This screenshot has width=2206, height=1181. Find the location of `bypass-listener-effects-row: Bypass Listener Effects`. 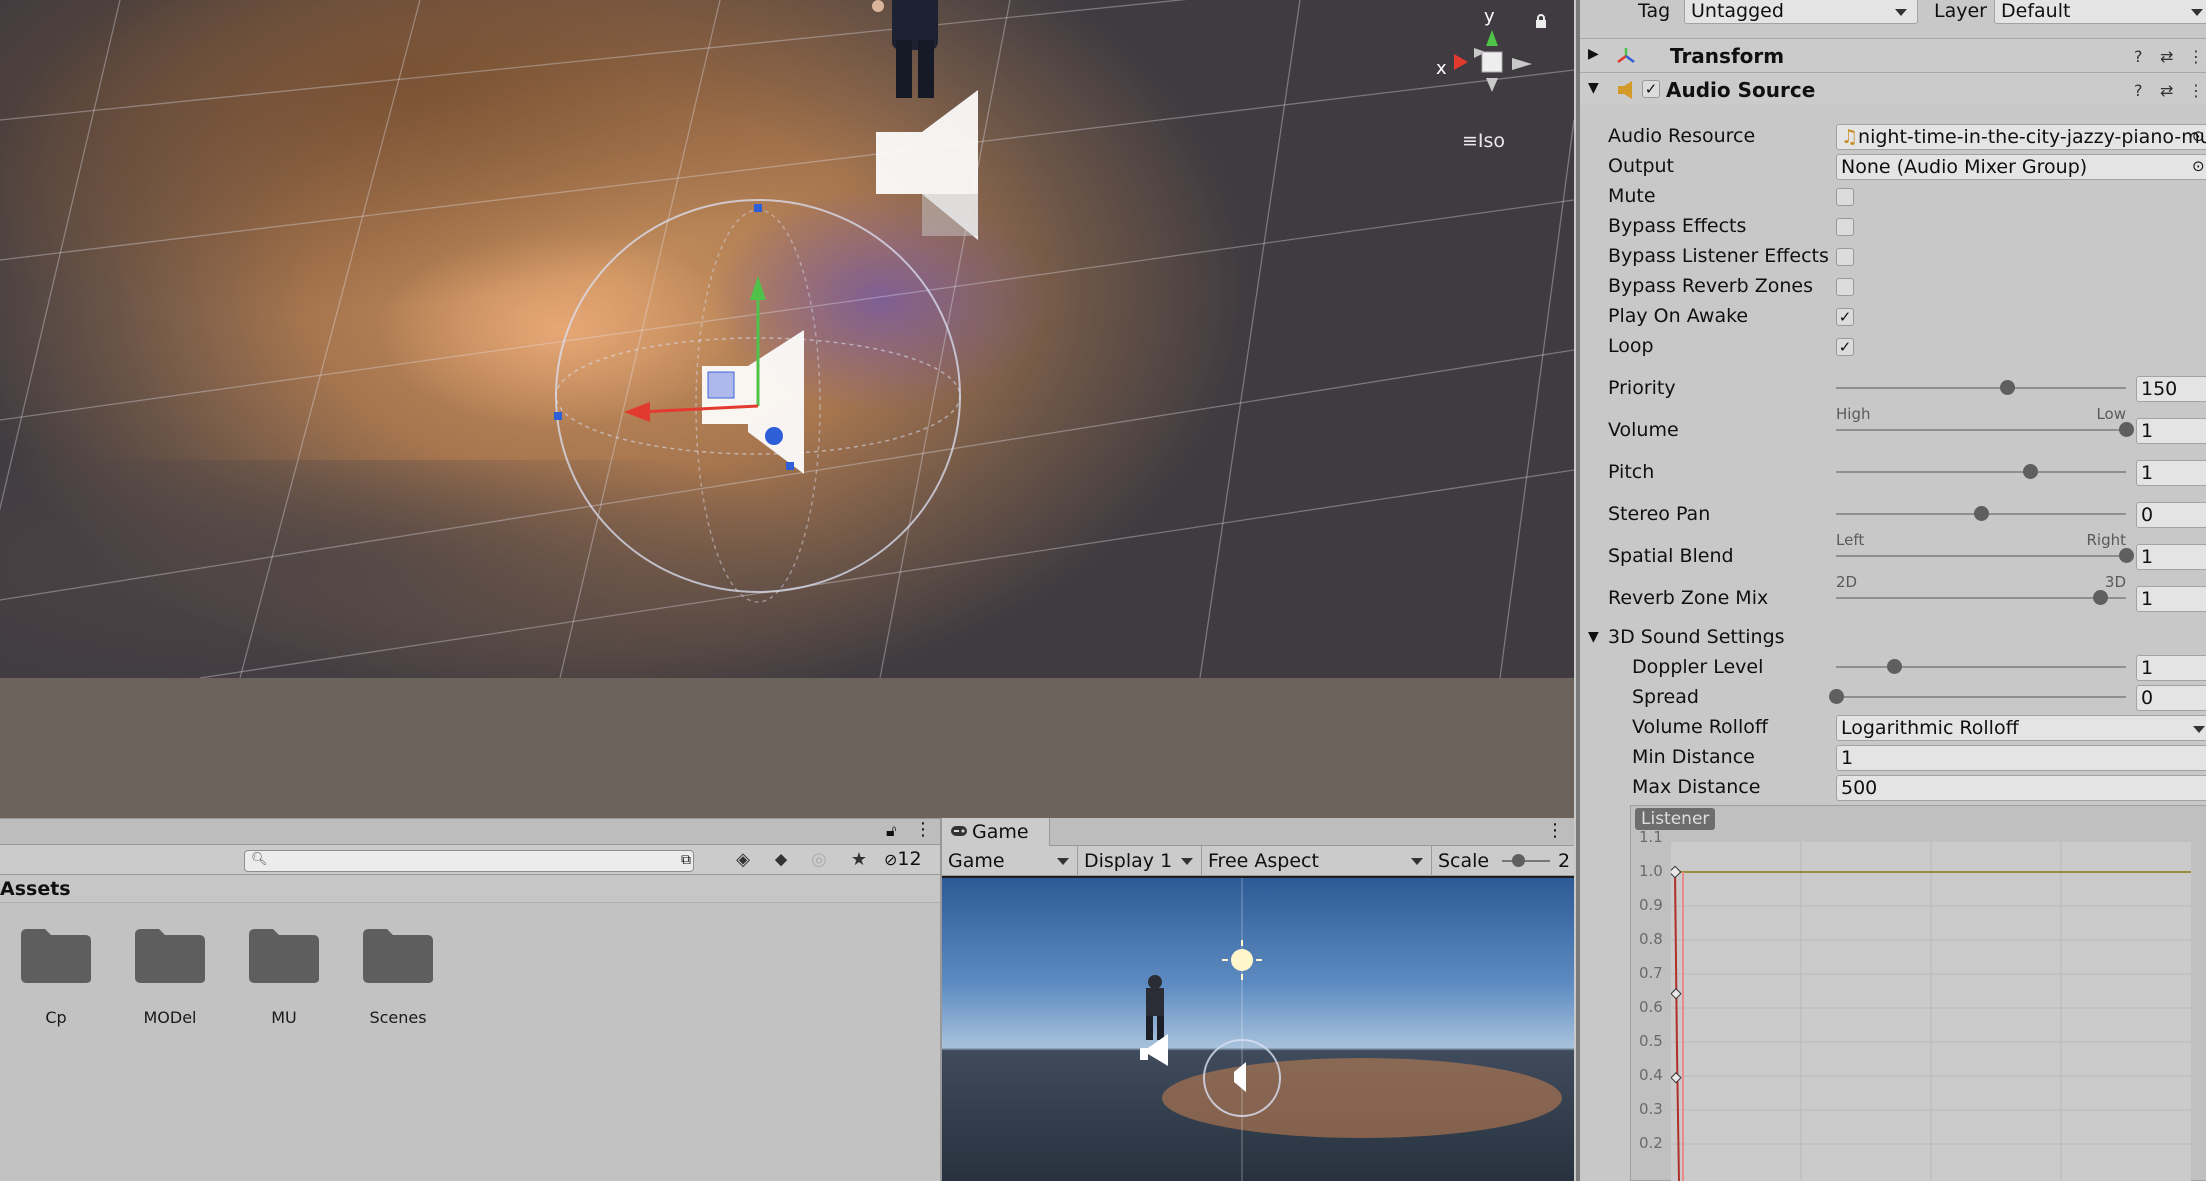

bypass-listener-effects-row: Bypass Listener Effects is located at coordinates (1893, 256).